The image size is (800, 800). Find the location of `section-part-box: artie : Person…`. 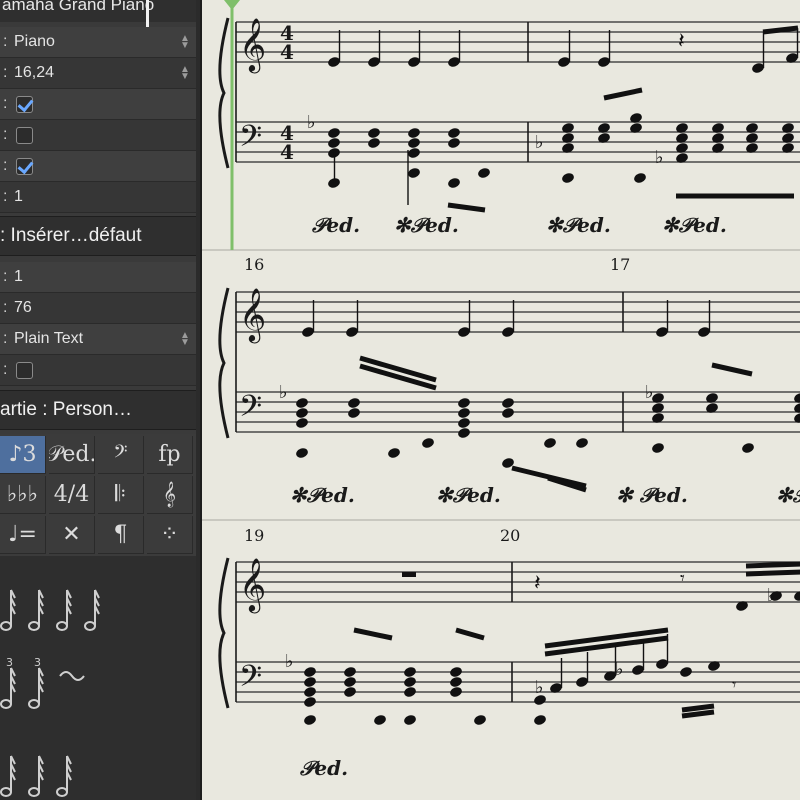

section-part-box: artie : Person… is located at coordinates (98, 410).